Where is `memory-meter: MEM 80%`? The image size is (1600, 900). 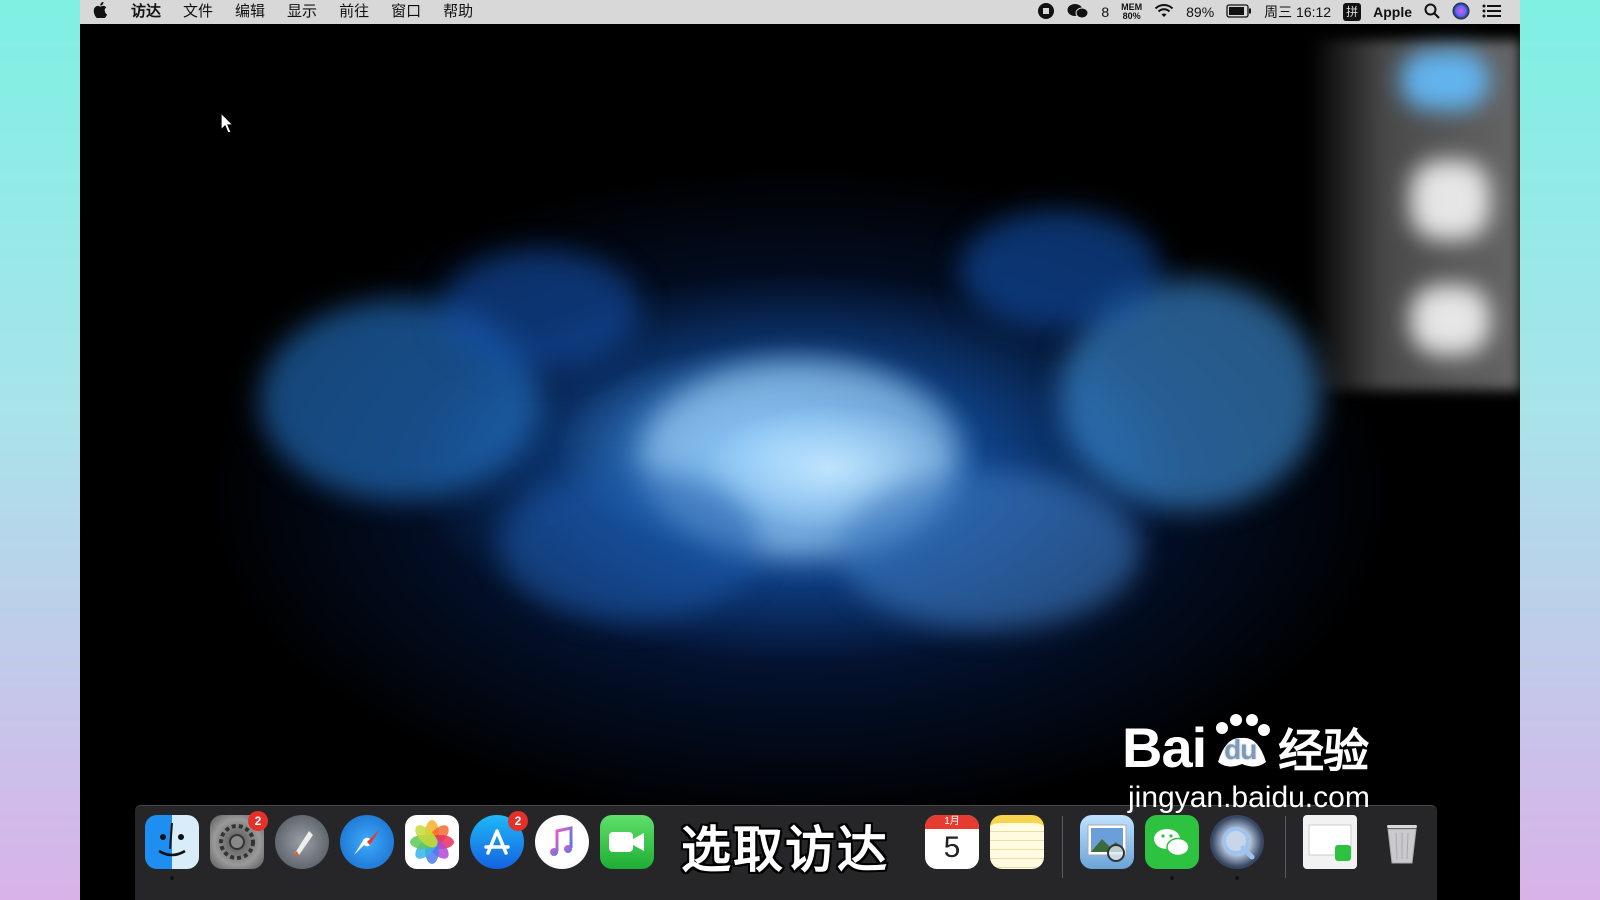
memory-meter: MEM 80% is located at coordinates (1131, 12).